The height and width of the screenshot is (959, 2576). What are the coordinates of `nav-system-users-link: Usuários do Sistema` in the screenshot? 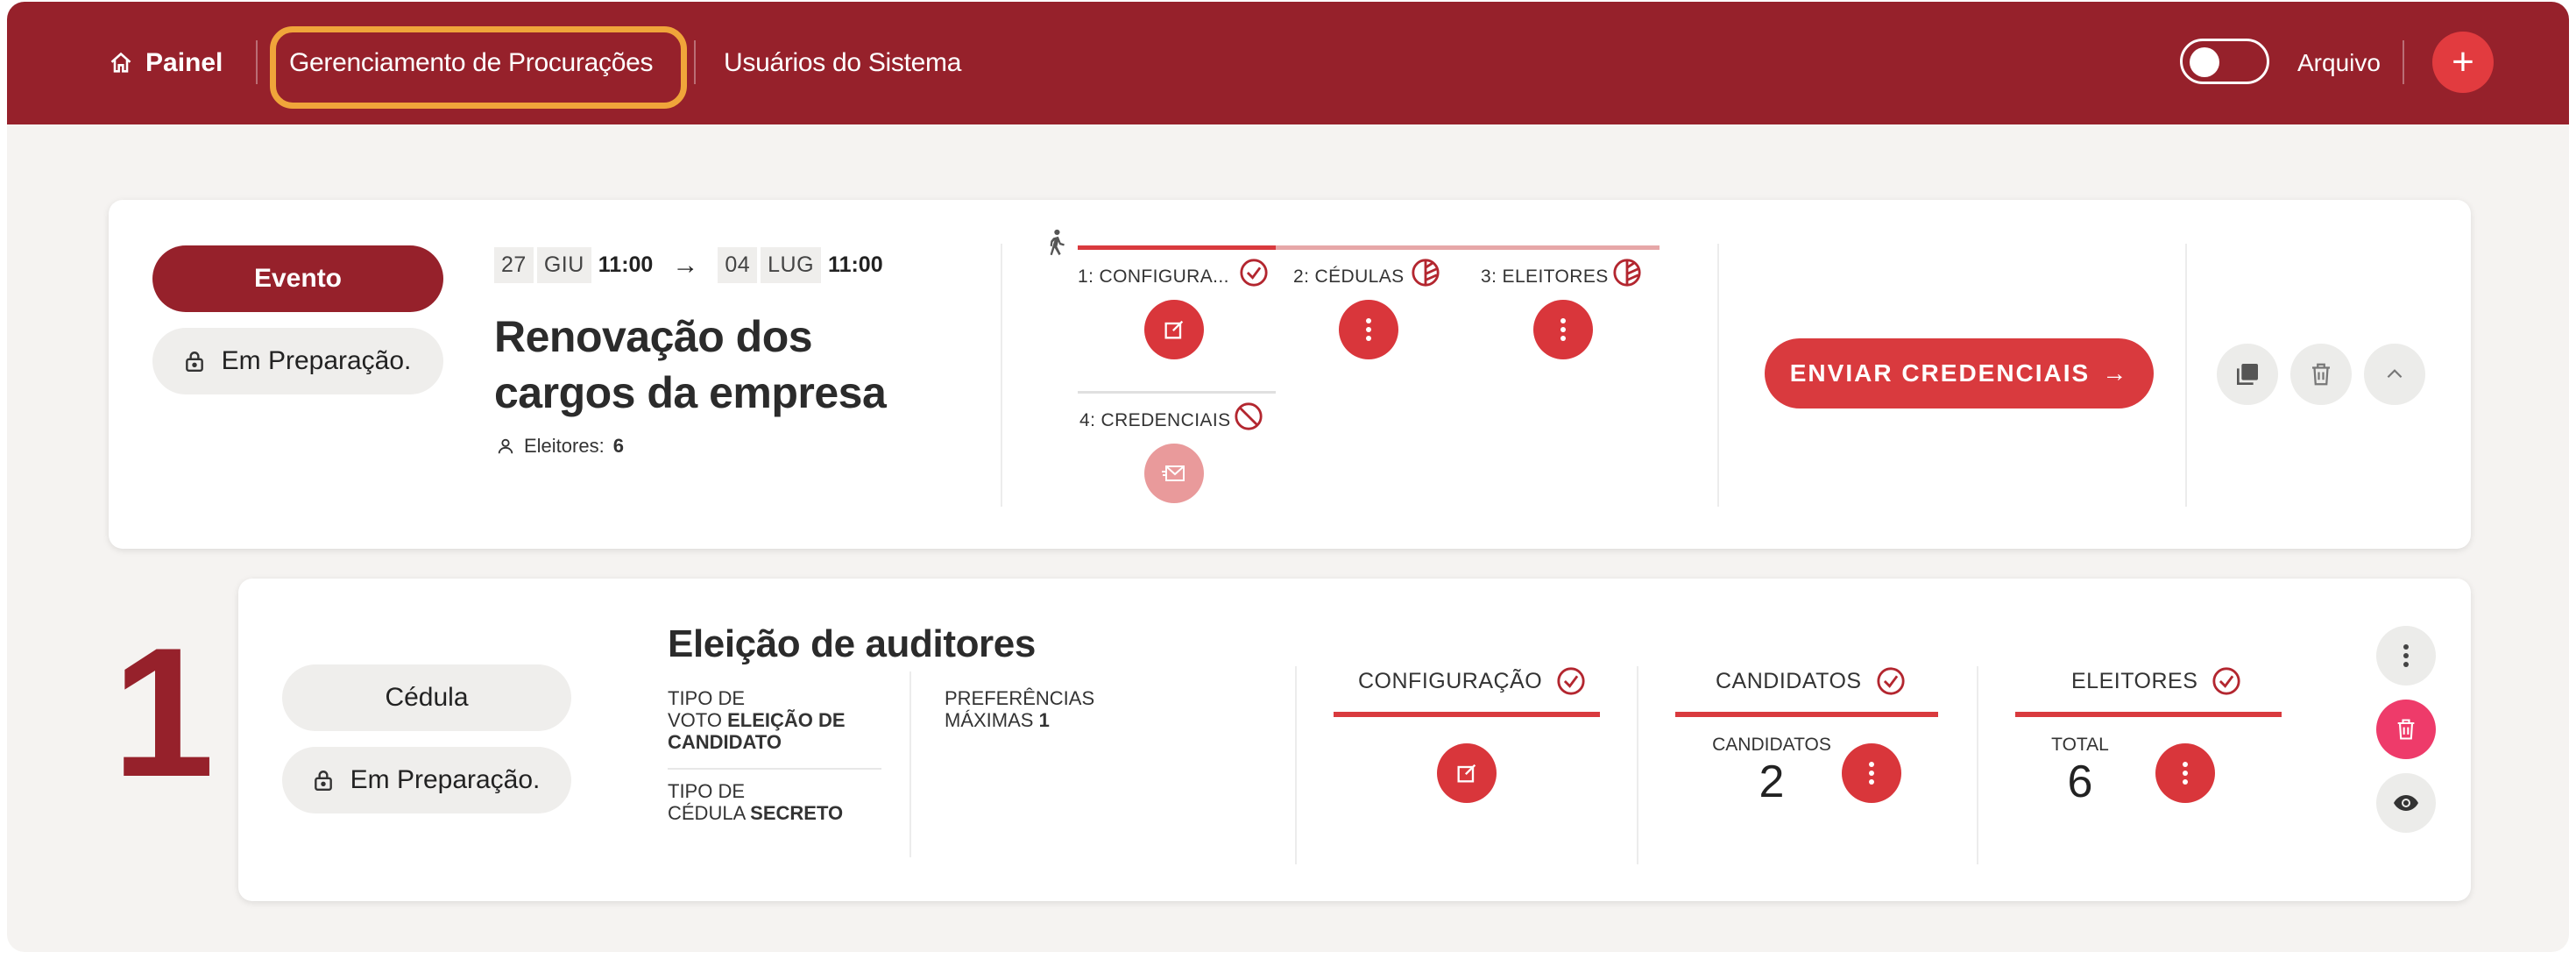 It's located at (842, 63).